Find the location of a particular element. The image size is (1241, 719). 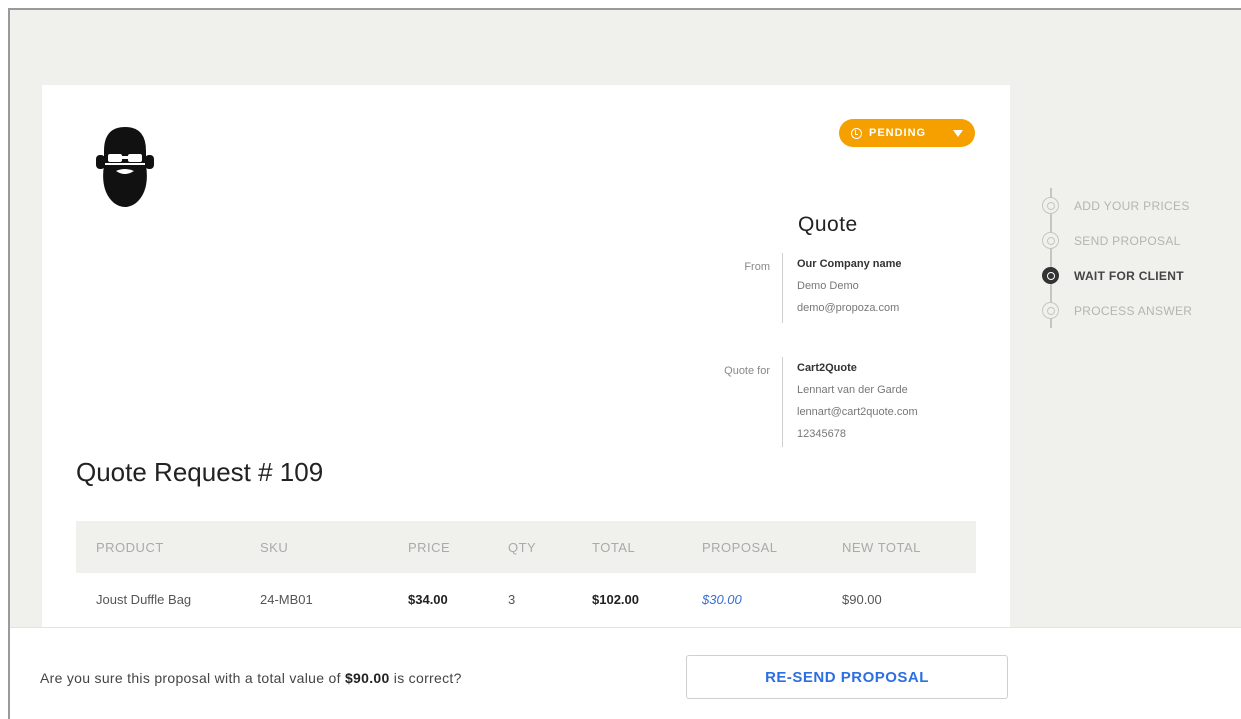

page-title: Quote Request # 109 is located at coordinates (200, 472).